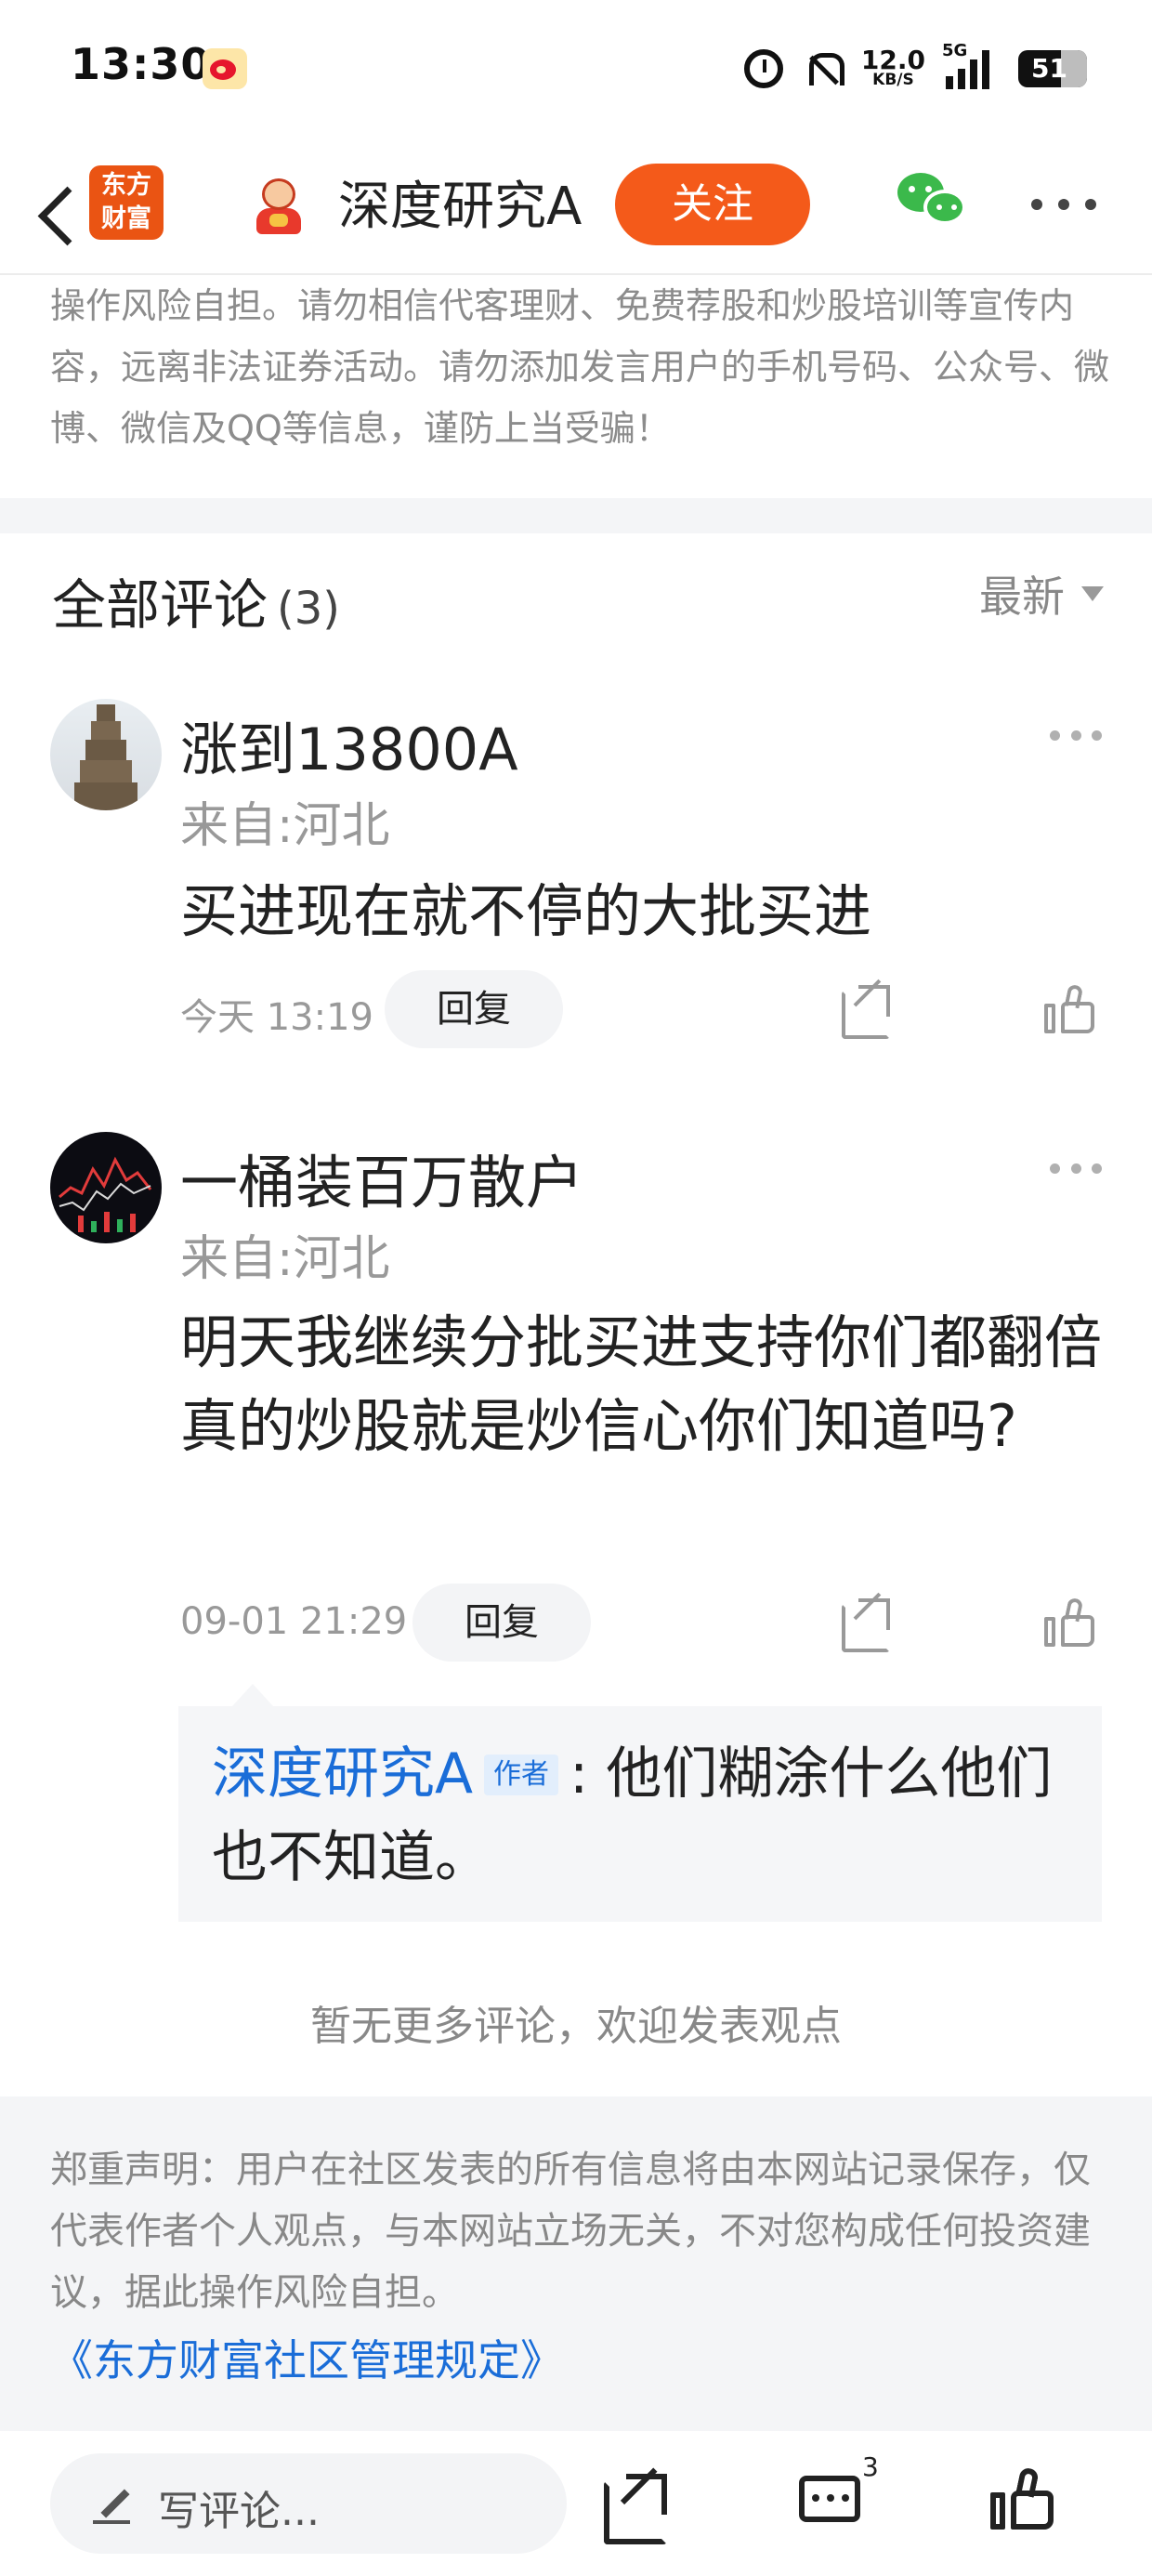  Describe the element at coordinates (521, 1775) in the screenshot. I see `author-badge: 作者` at that location.